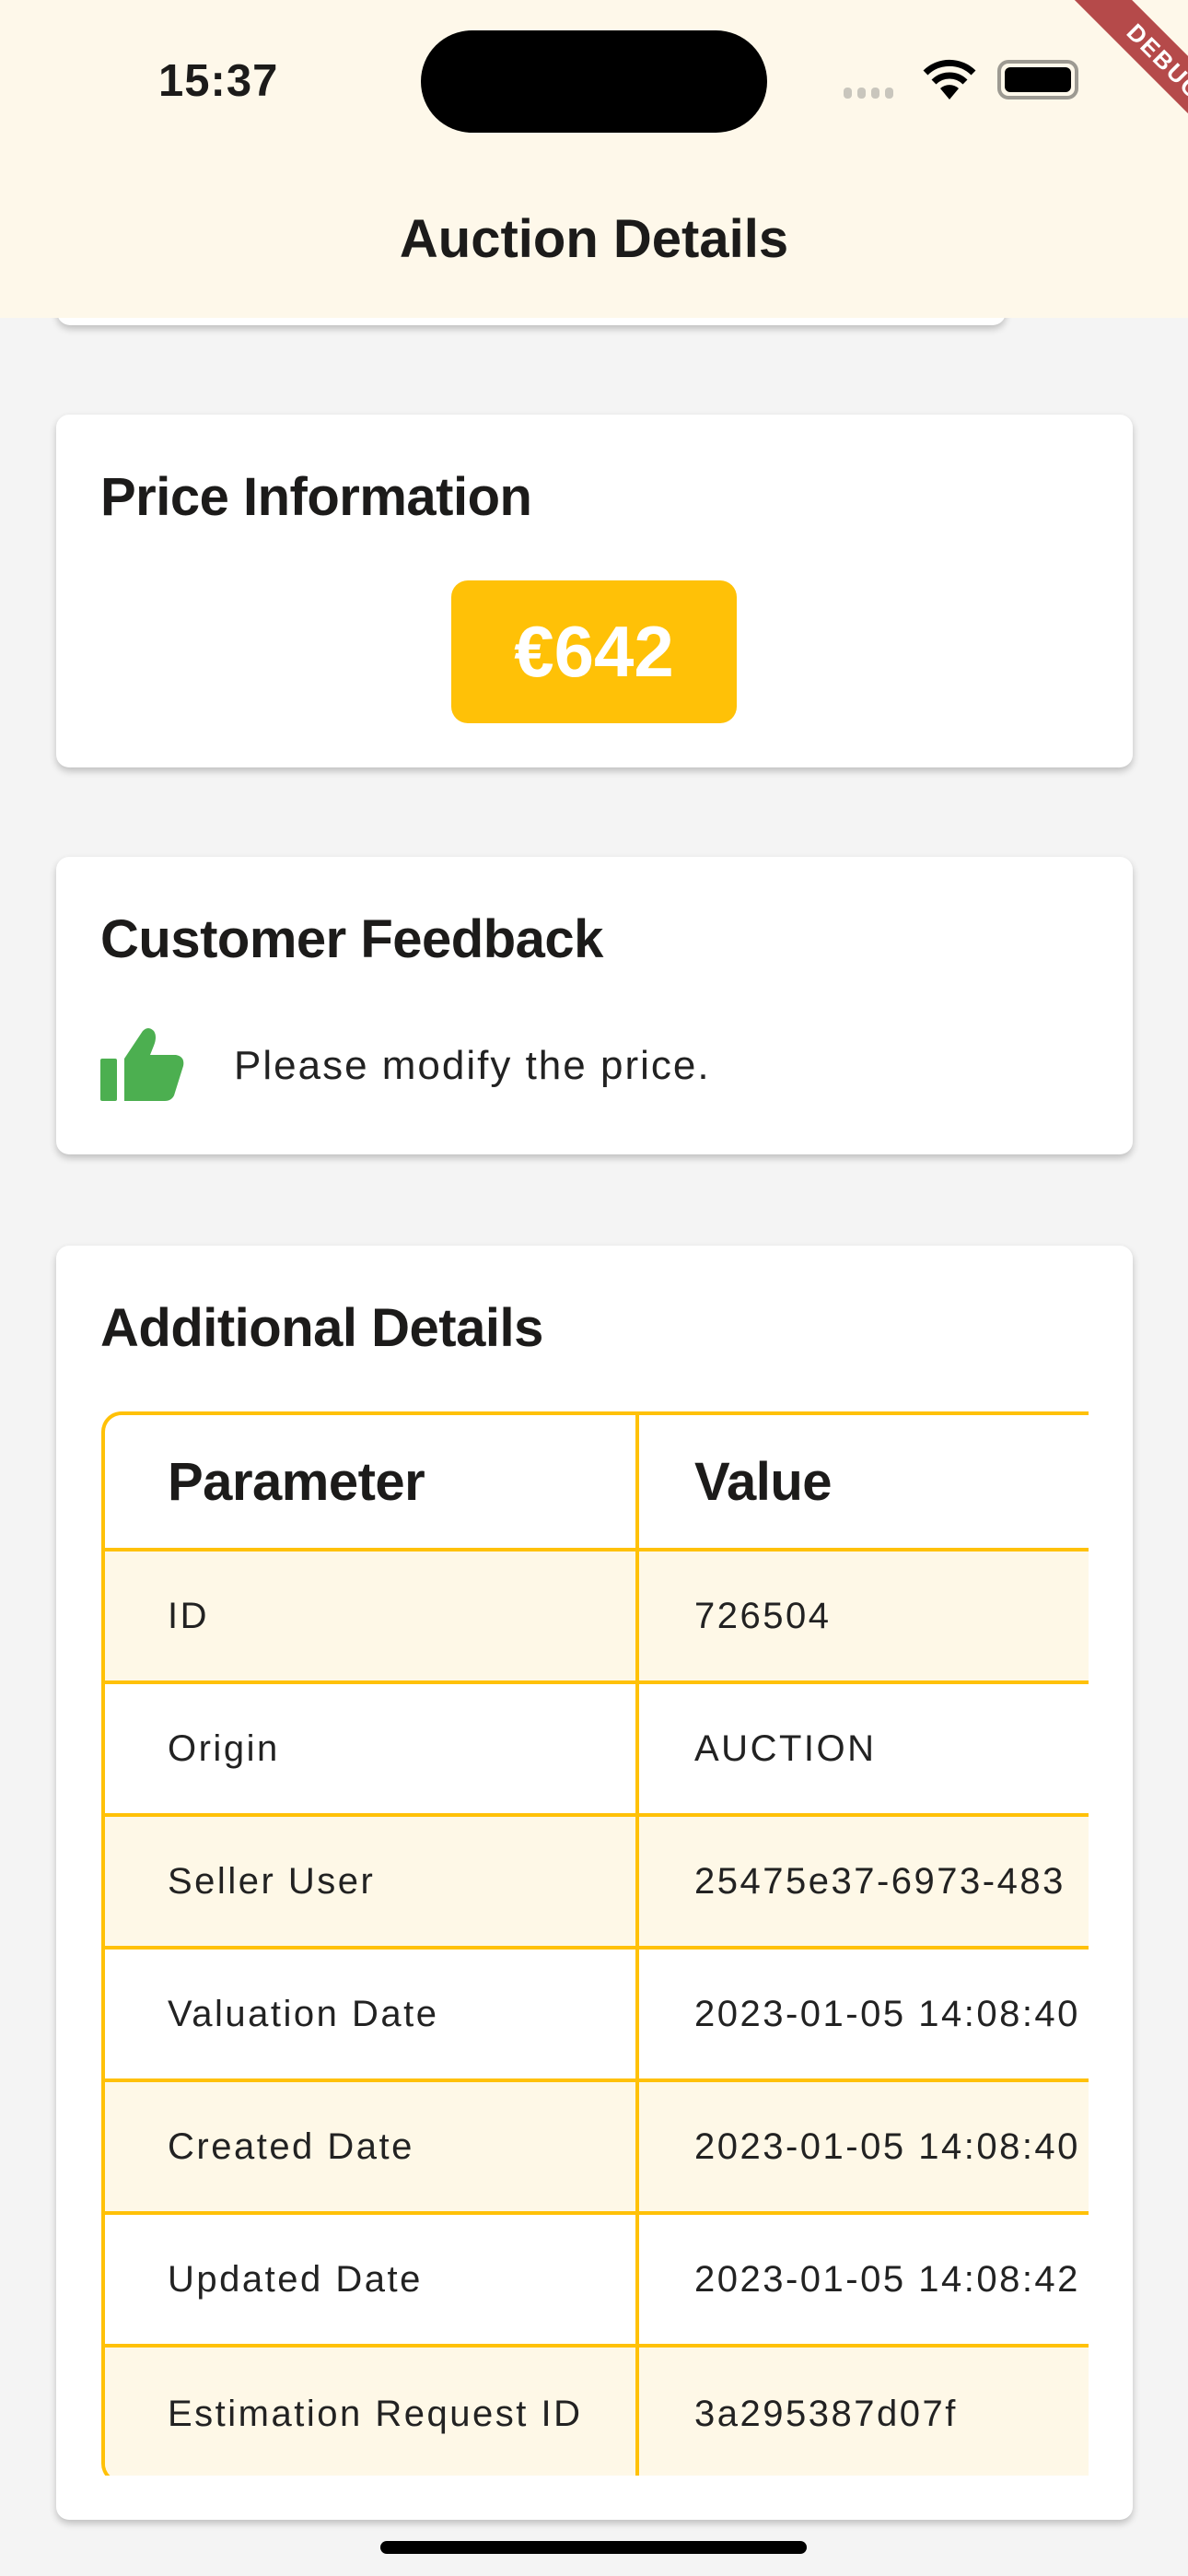 The height and width of the screenshot is (2576, 1188). Describe the element at coordinates (949, 81) in the screenshot. I see `wifi-icon` at that location.